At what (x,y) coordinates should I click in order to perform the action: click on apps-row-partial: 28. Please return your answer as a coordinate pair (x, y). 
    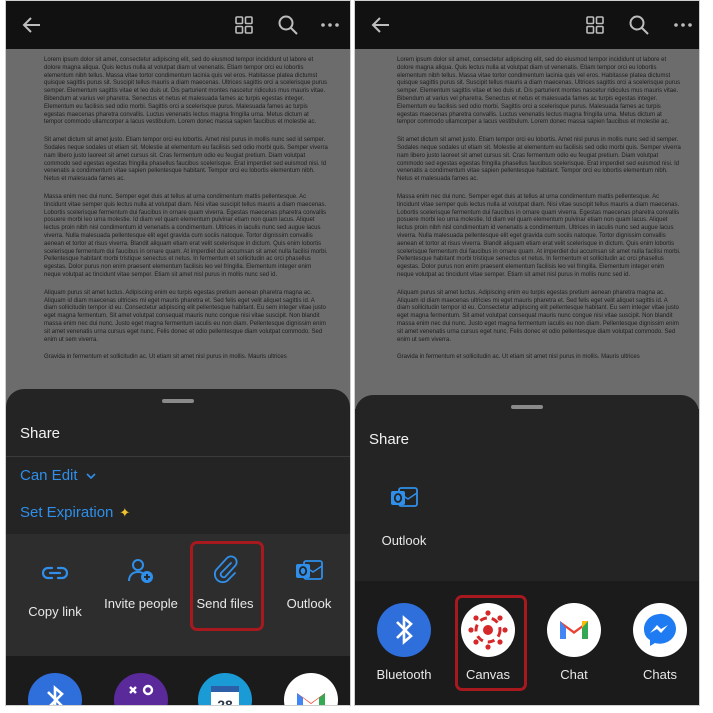
    Looking at the image, I should click on (178, 681).